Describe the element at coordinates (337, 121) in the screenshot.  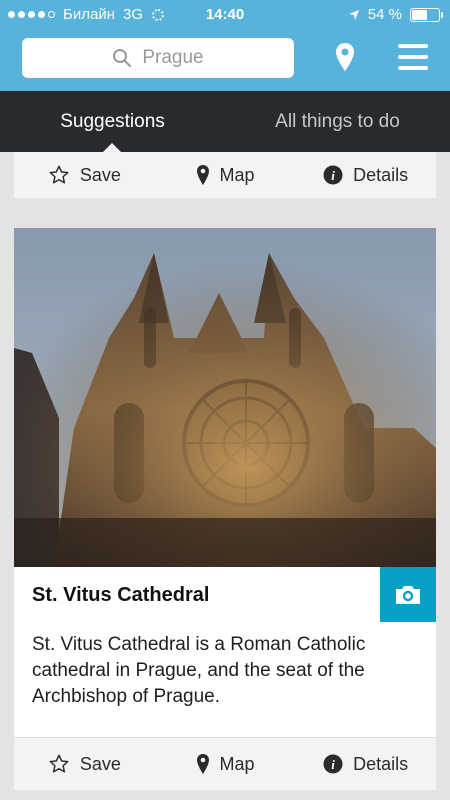
I see `tab-all-things-to-do: All things to do` at that location.